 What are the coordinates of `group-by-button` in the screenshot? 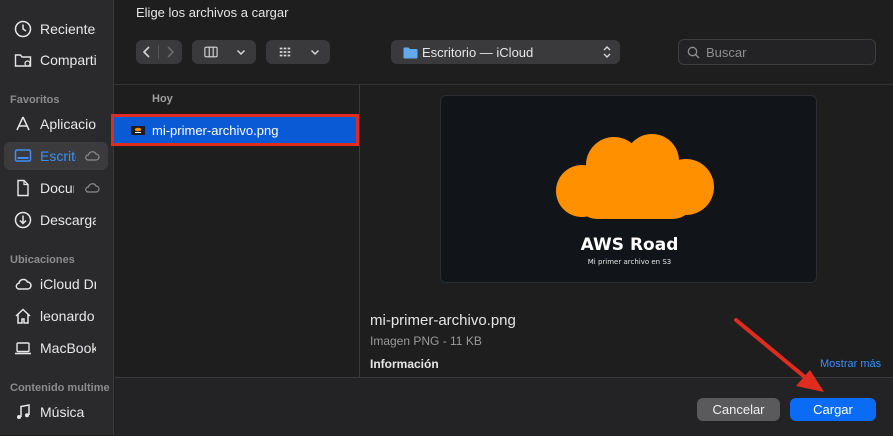 It's located at (298, 52).